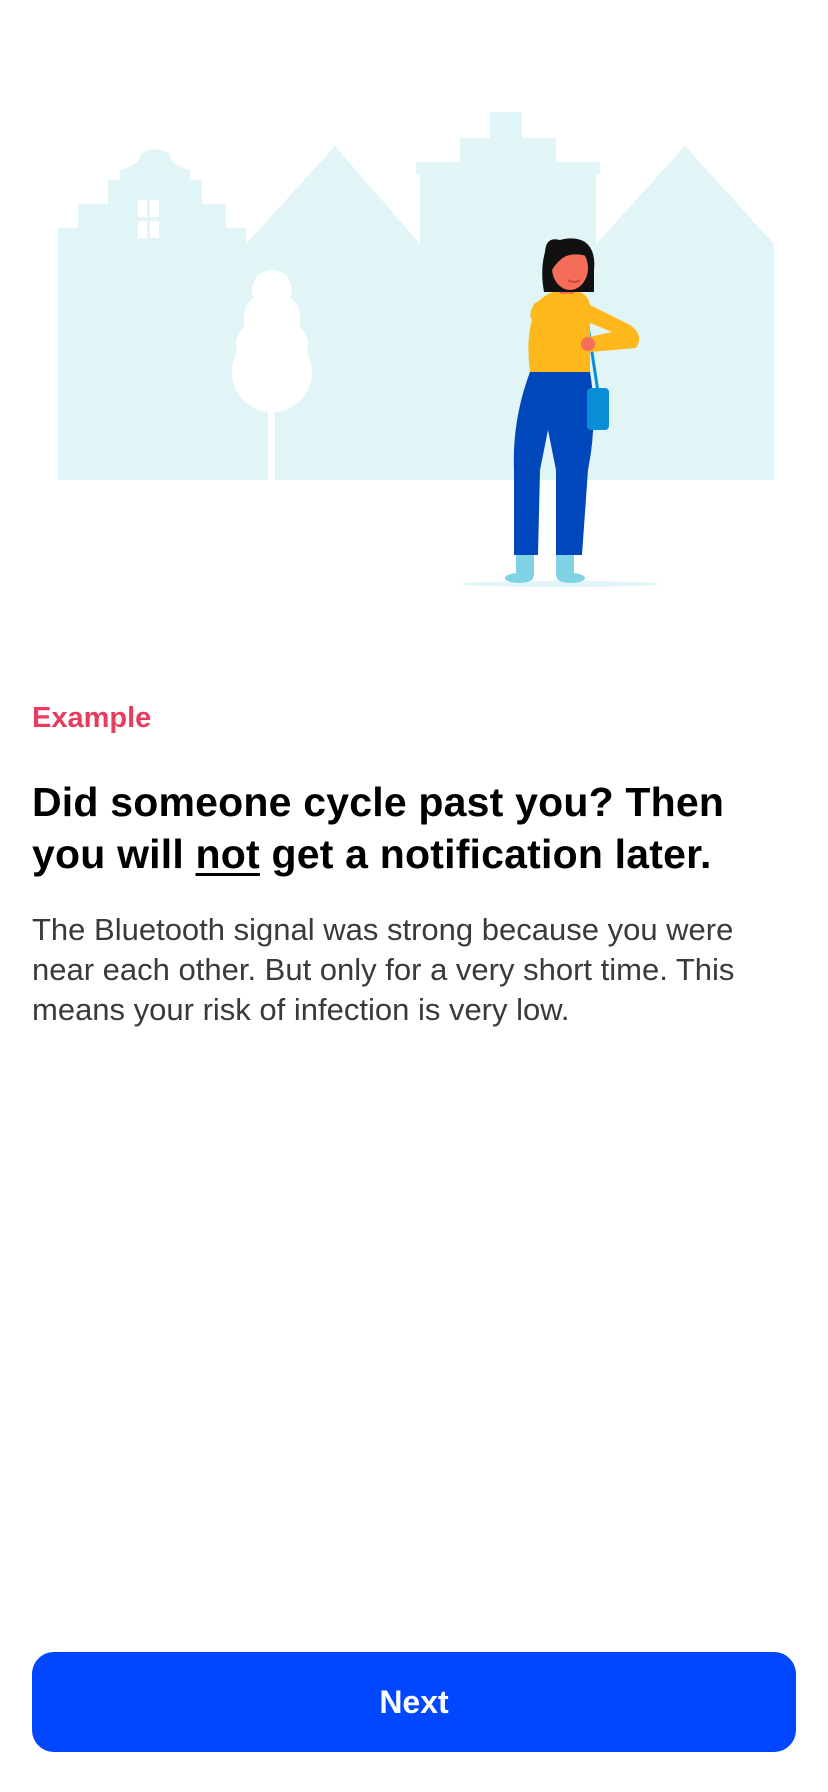 This screenshot has width=828, height=1792. I want to click on next-button: Next, so click(414, 1702).